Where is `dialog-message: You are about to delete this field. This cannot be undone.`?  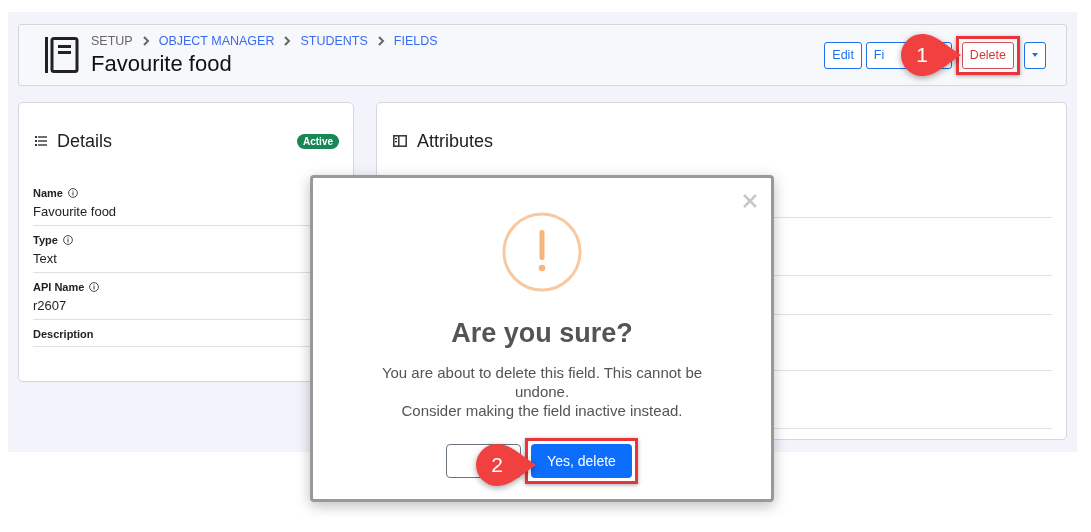 dialog-message: You are about to delete this field. This cannot be undone. is located at coordinates (542, 382).